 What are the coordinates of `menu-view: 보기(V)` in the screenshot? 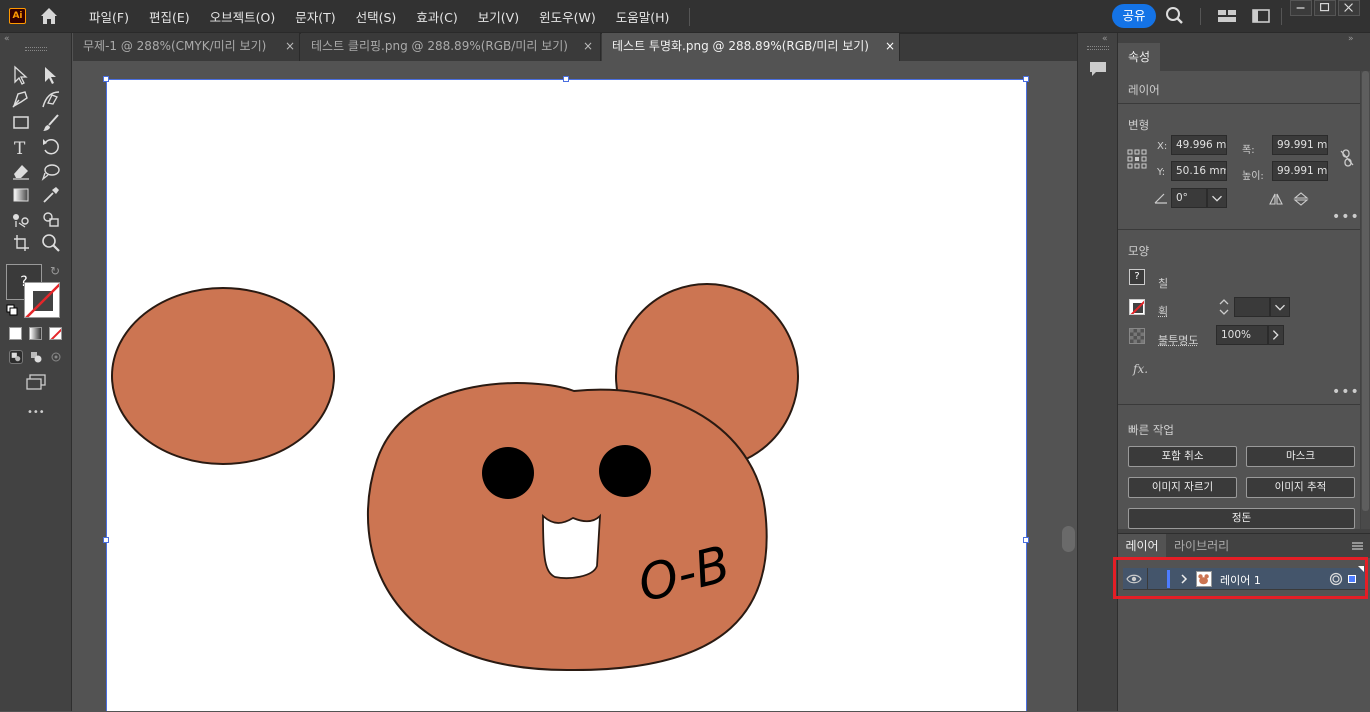 It's located at (498, 16).